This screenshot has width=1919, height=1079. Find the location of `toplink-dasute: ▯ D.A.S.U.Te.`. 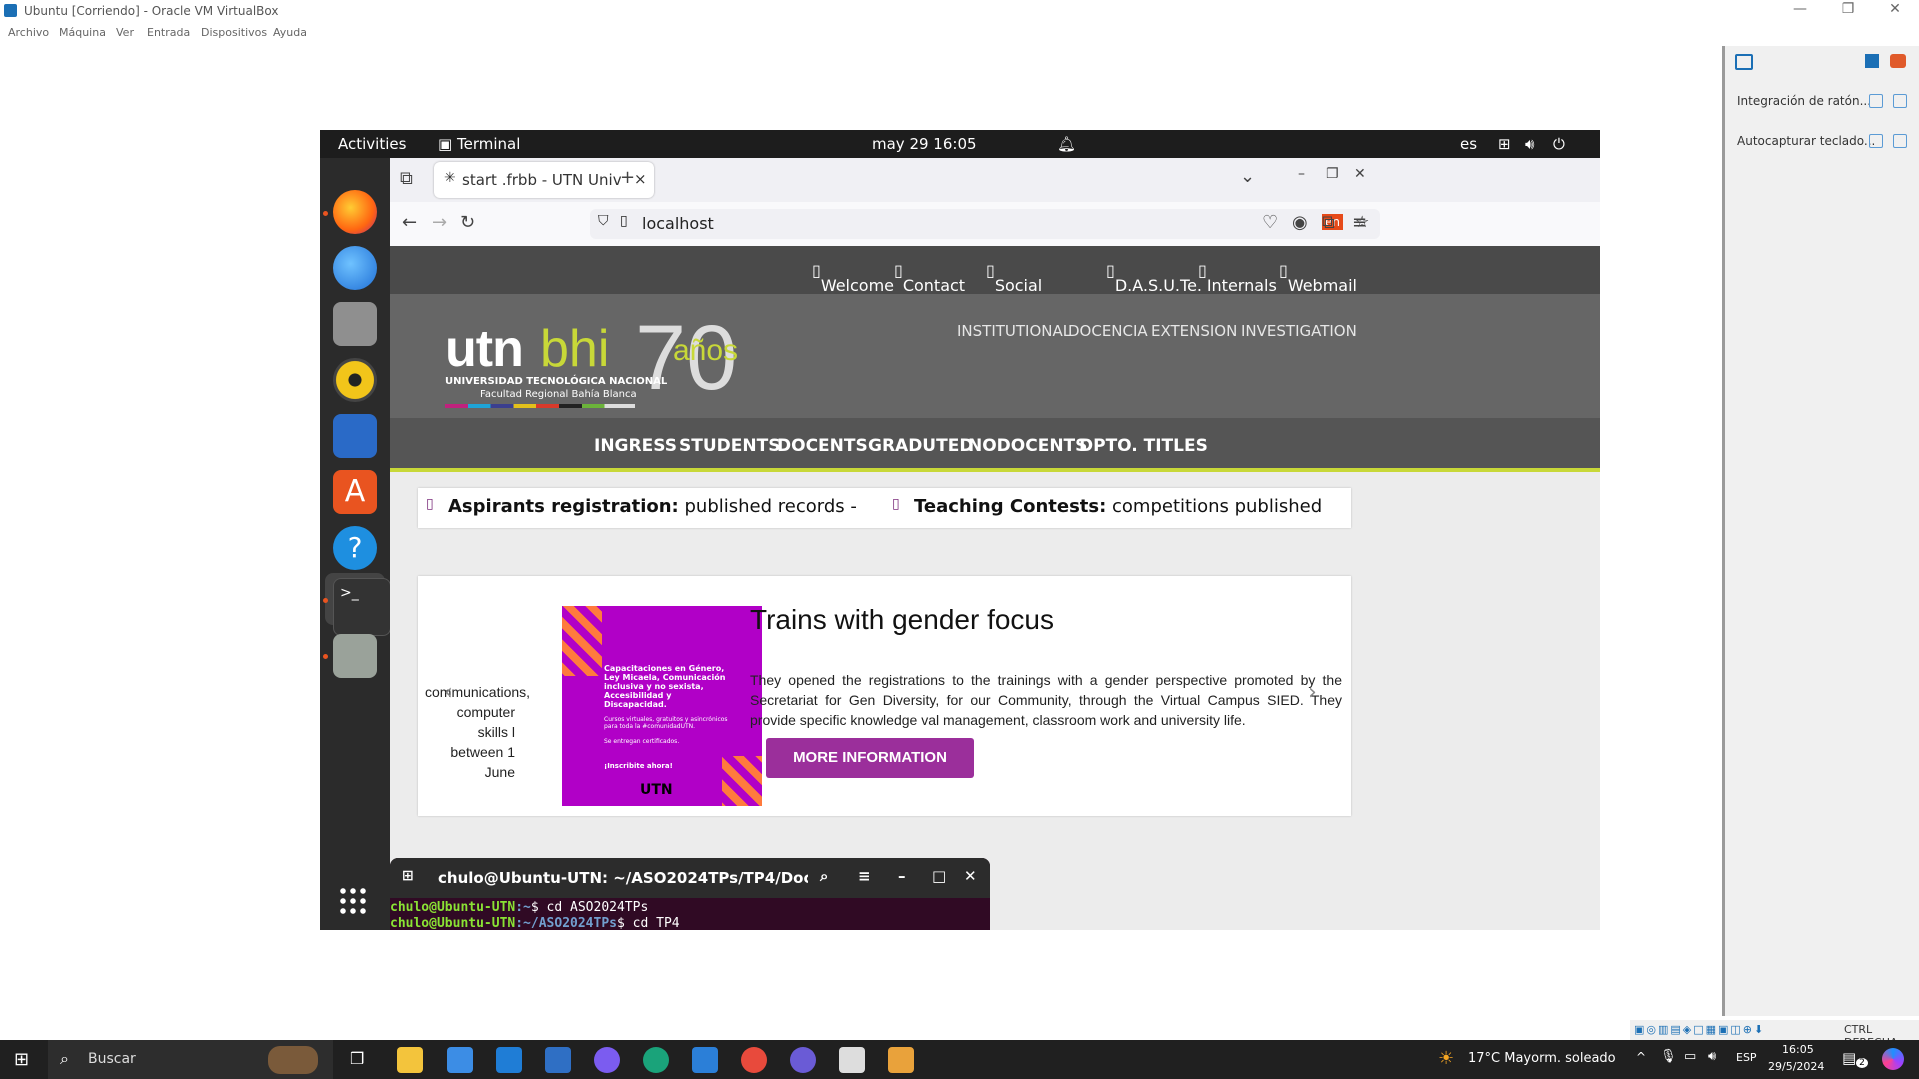

toplink-dasute: ▯ D.A.S.U.Te. is located at coordinates (1154, 278).